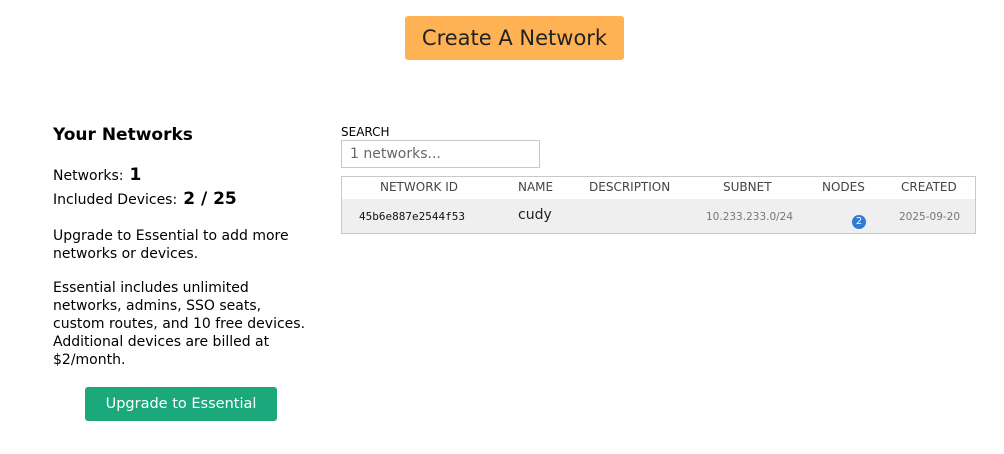 Image resolution: width=1004 pixels, height=454 pixels. I want to click on included-devices-label: Included Devices:, so click(115, 200).